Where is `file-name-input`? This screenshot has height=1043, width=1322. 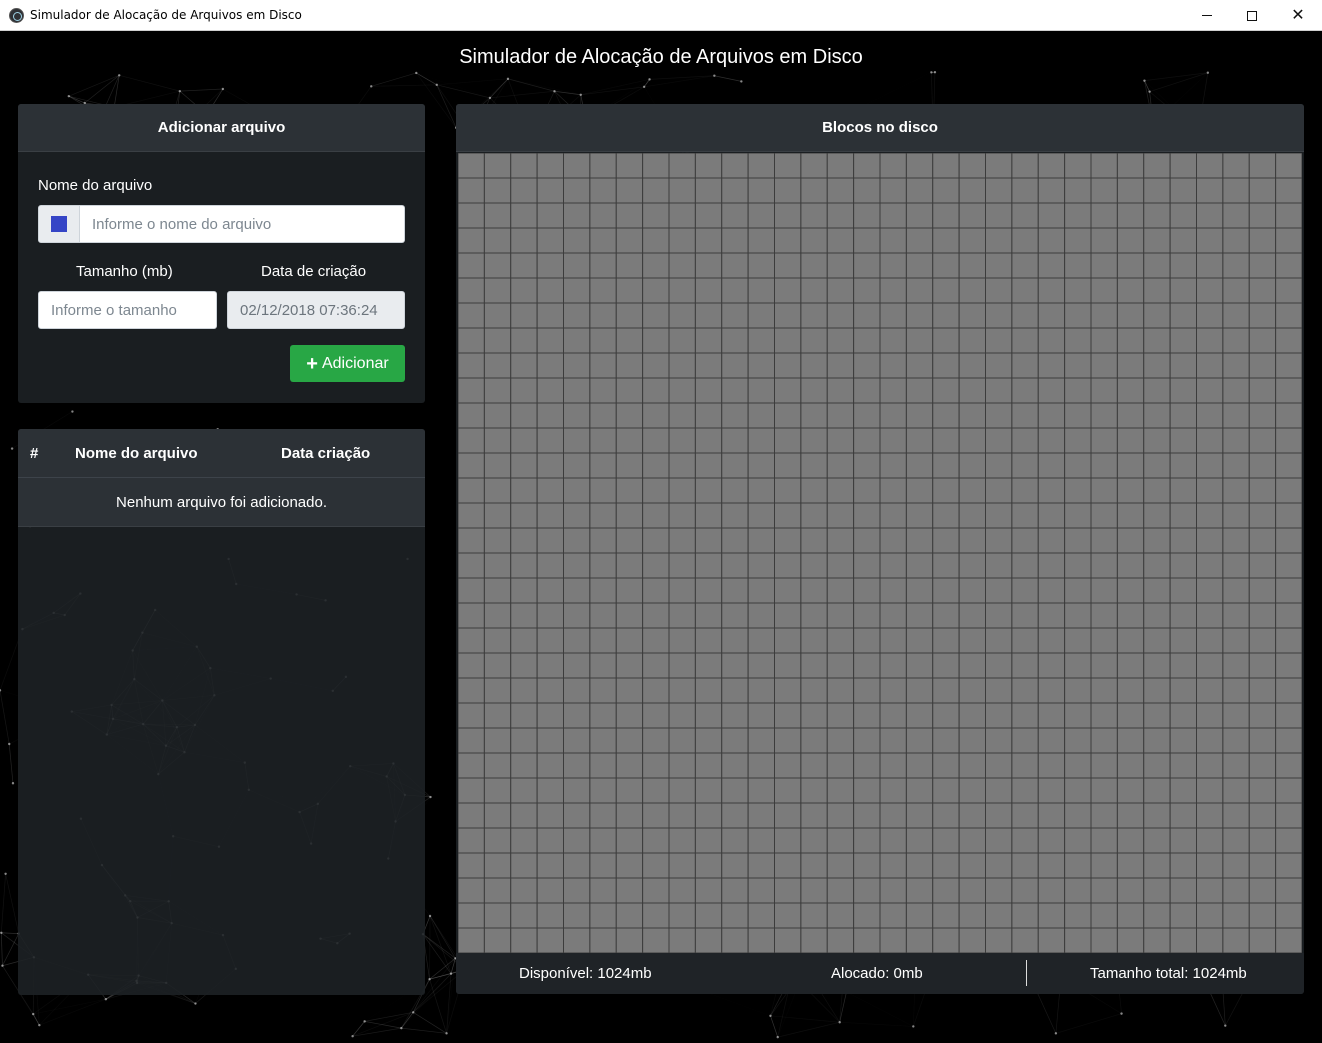 file-name-input is located at coordinates (242, 224).